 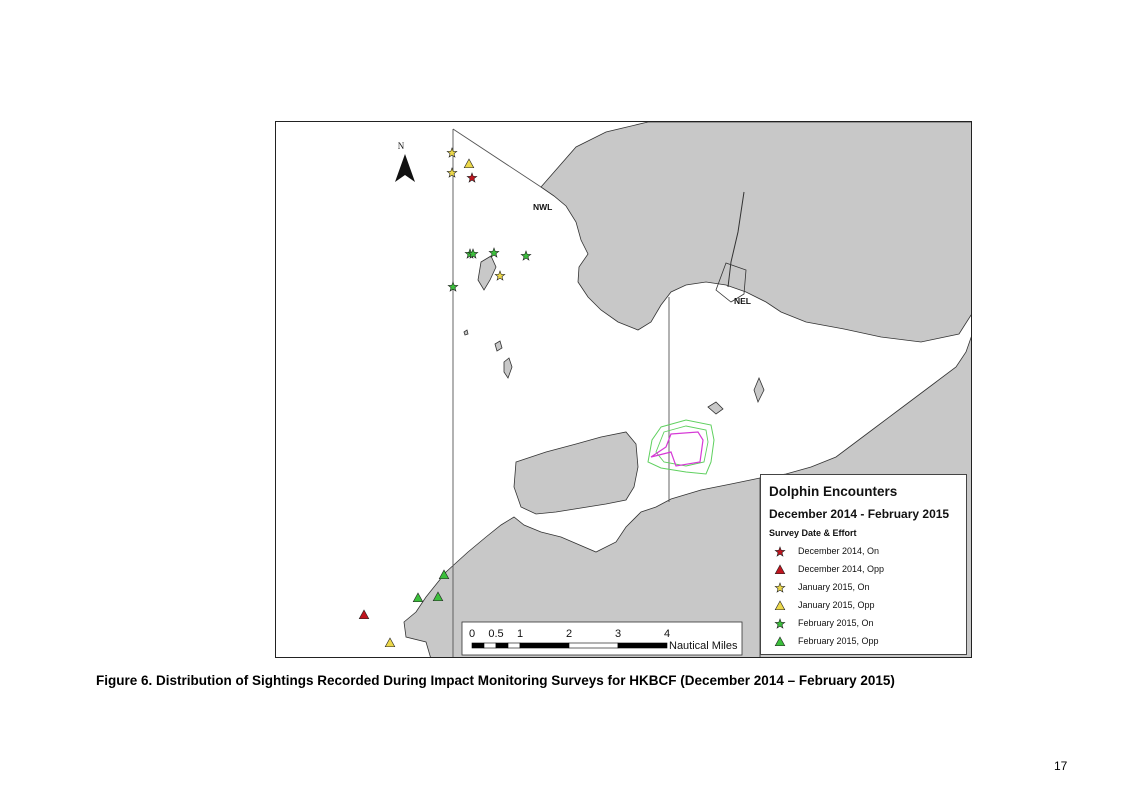 What do you see at coordinates (703, 646) in the screenshot?
I see `scale-unit: Nautical Miles` at bounding box center [703, 646].